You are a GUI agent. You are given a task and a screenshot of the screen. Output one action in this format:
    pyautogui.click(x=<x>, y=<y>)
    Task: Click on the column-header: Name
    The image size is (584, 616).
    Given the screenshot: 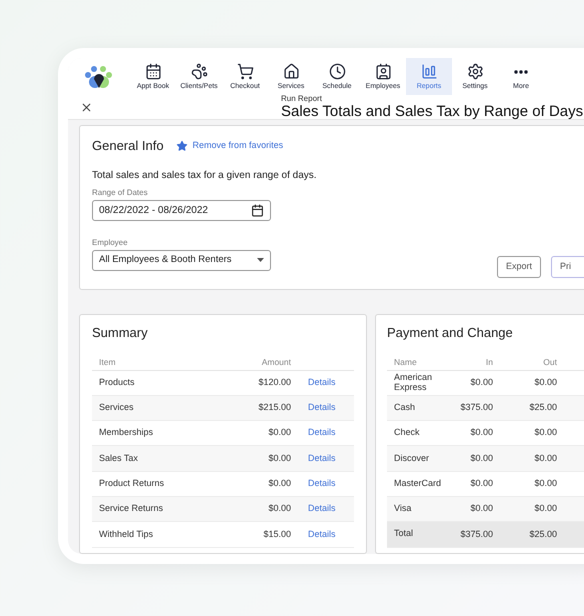 What is the action you would take?
    pyautogui.click(x=405, y=362)
    